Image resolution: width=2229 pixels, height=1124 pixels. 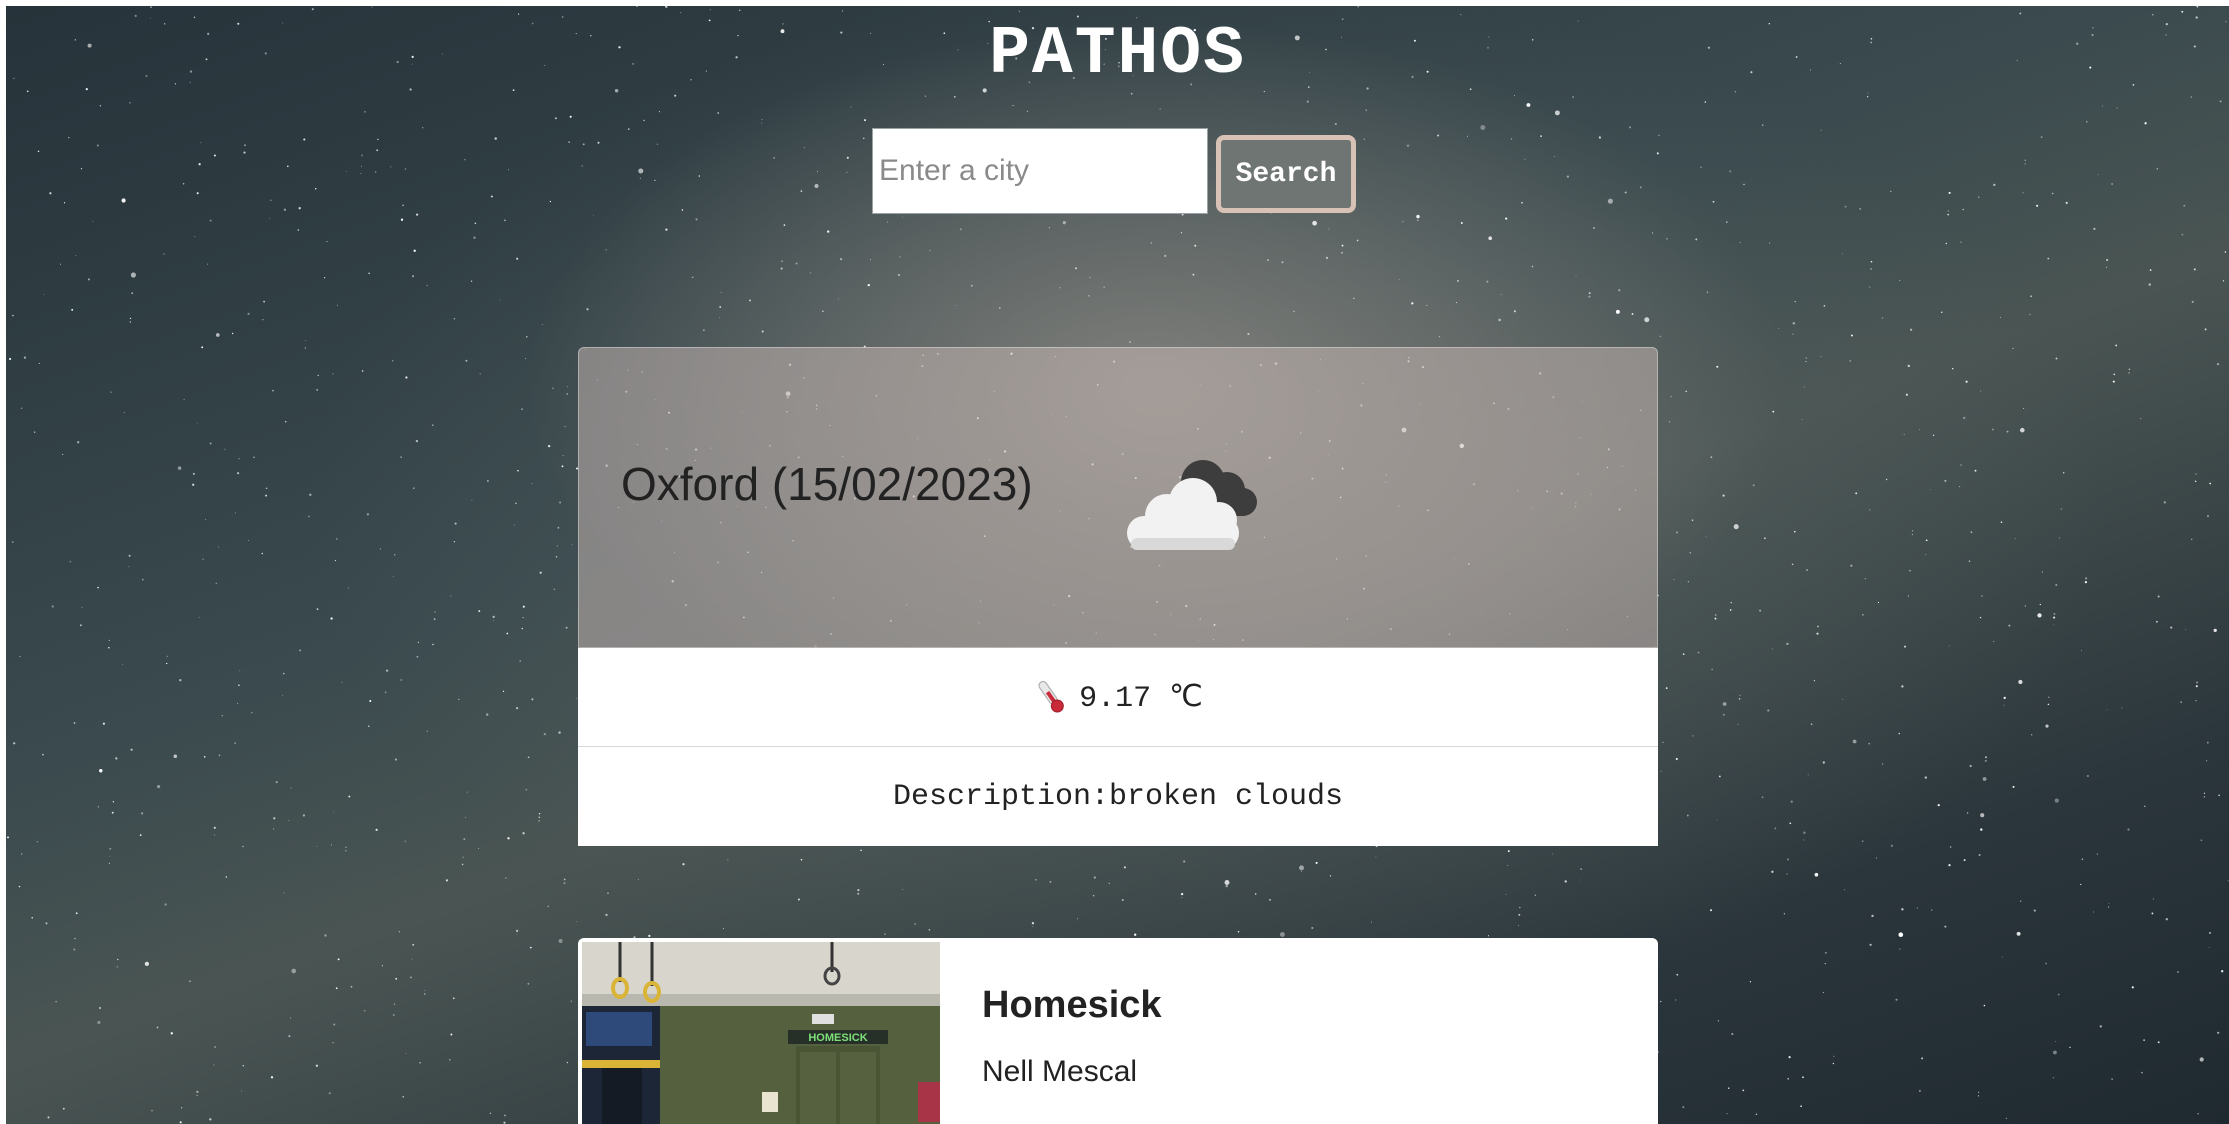 What do you see at coordinates (1051, 696) in the screenshot?
I see `thermometer-icon` at bounding box center [1051, 696].